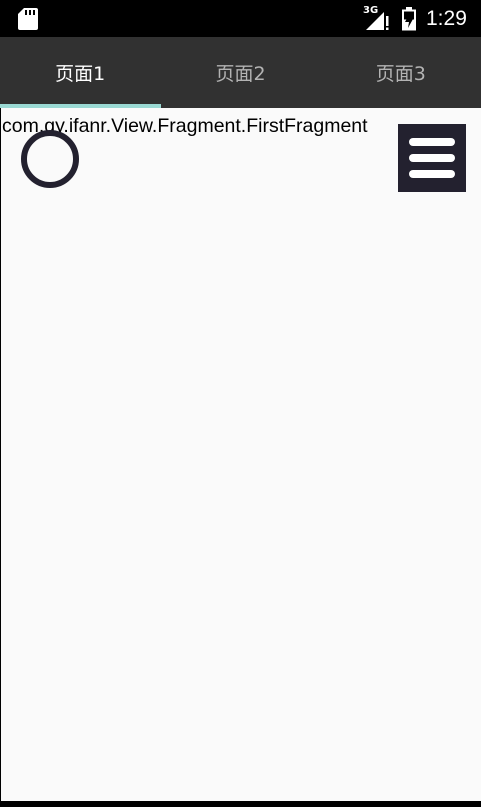  What do you see at coordinates (50, 159) in the screenshot?
I see `circle-icon` at bounding box center [50, 159].